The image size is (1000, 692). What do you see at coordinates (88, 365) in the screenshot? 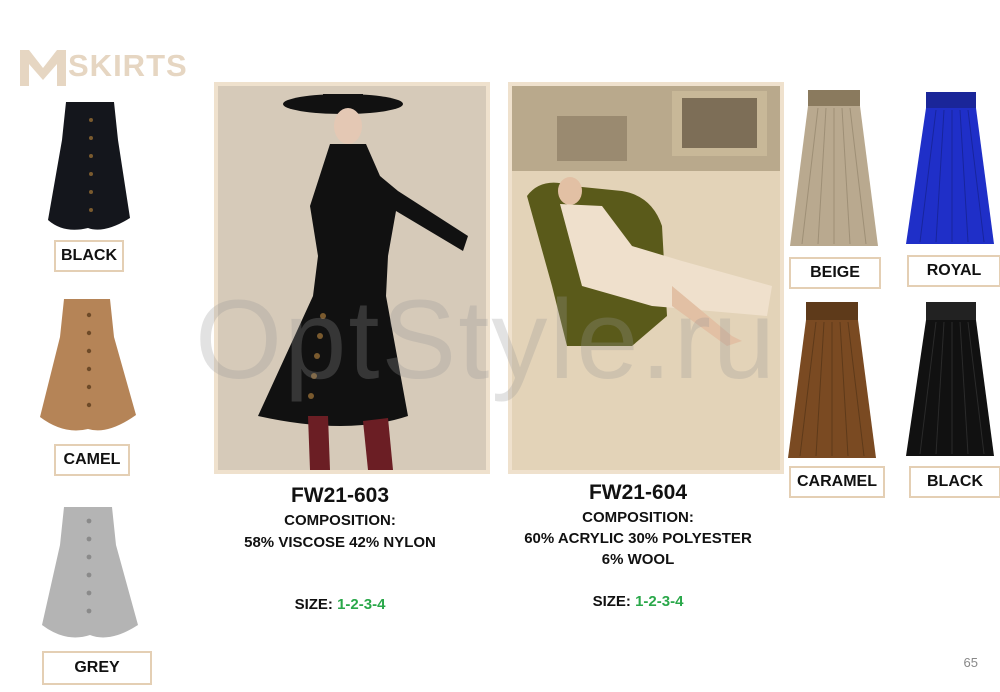
I see `skirt-camel-image` at bounding box center [88, 365].